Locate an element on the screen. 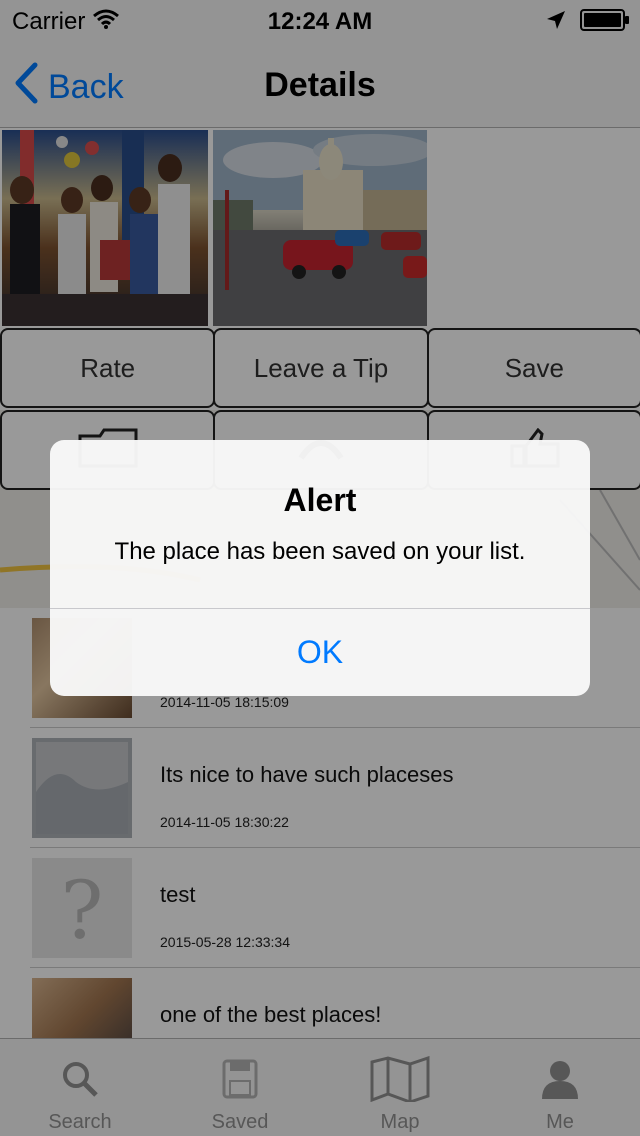 The height and width of the screenshot is (1136, 640). alert-message: The place has been saved on your list. is located at coordinates (320, 551).